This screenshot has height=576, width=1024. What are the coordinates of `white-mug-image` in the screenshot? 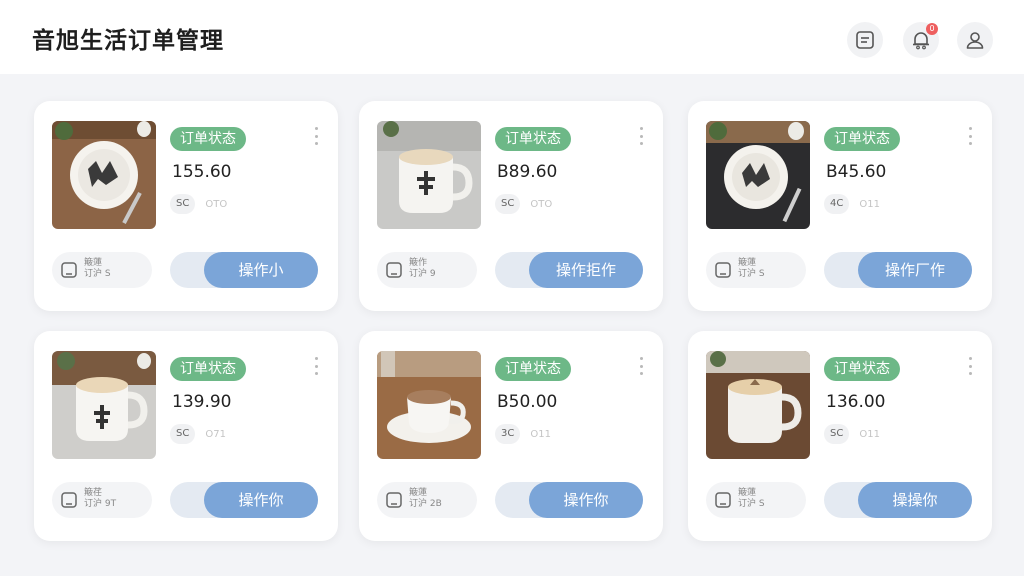 It's located at (429, 175).